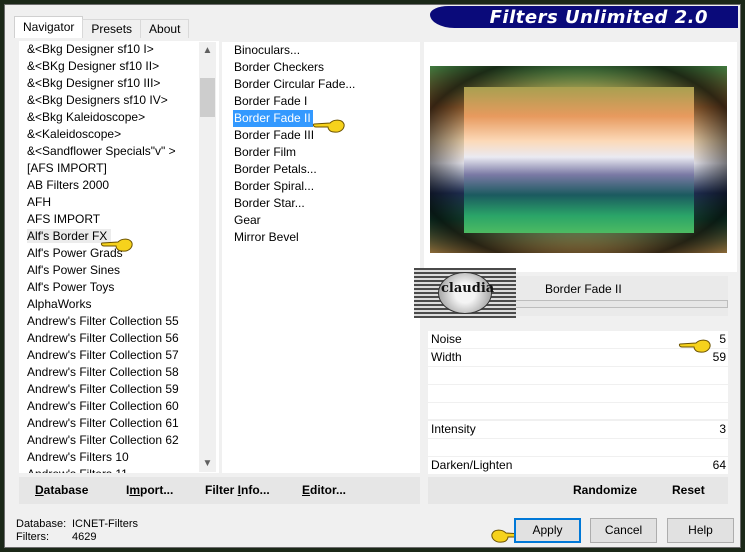 The width and height of the screenshot is (745, 552). What do you see at coordinates (119, 287) in the screenshot?
I see `category-list-item: Alf's Power Toys` at bounding box center [119, 287].